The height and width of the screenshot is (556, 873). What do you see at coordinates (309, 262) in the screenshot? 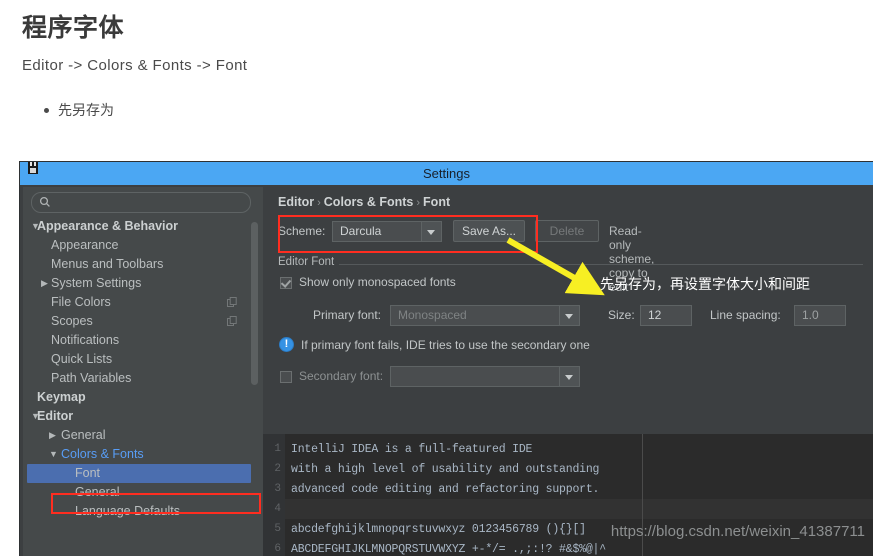
I see `editor-font-group-title: Editor Font` at bounding box center [309, 262].